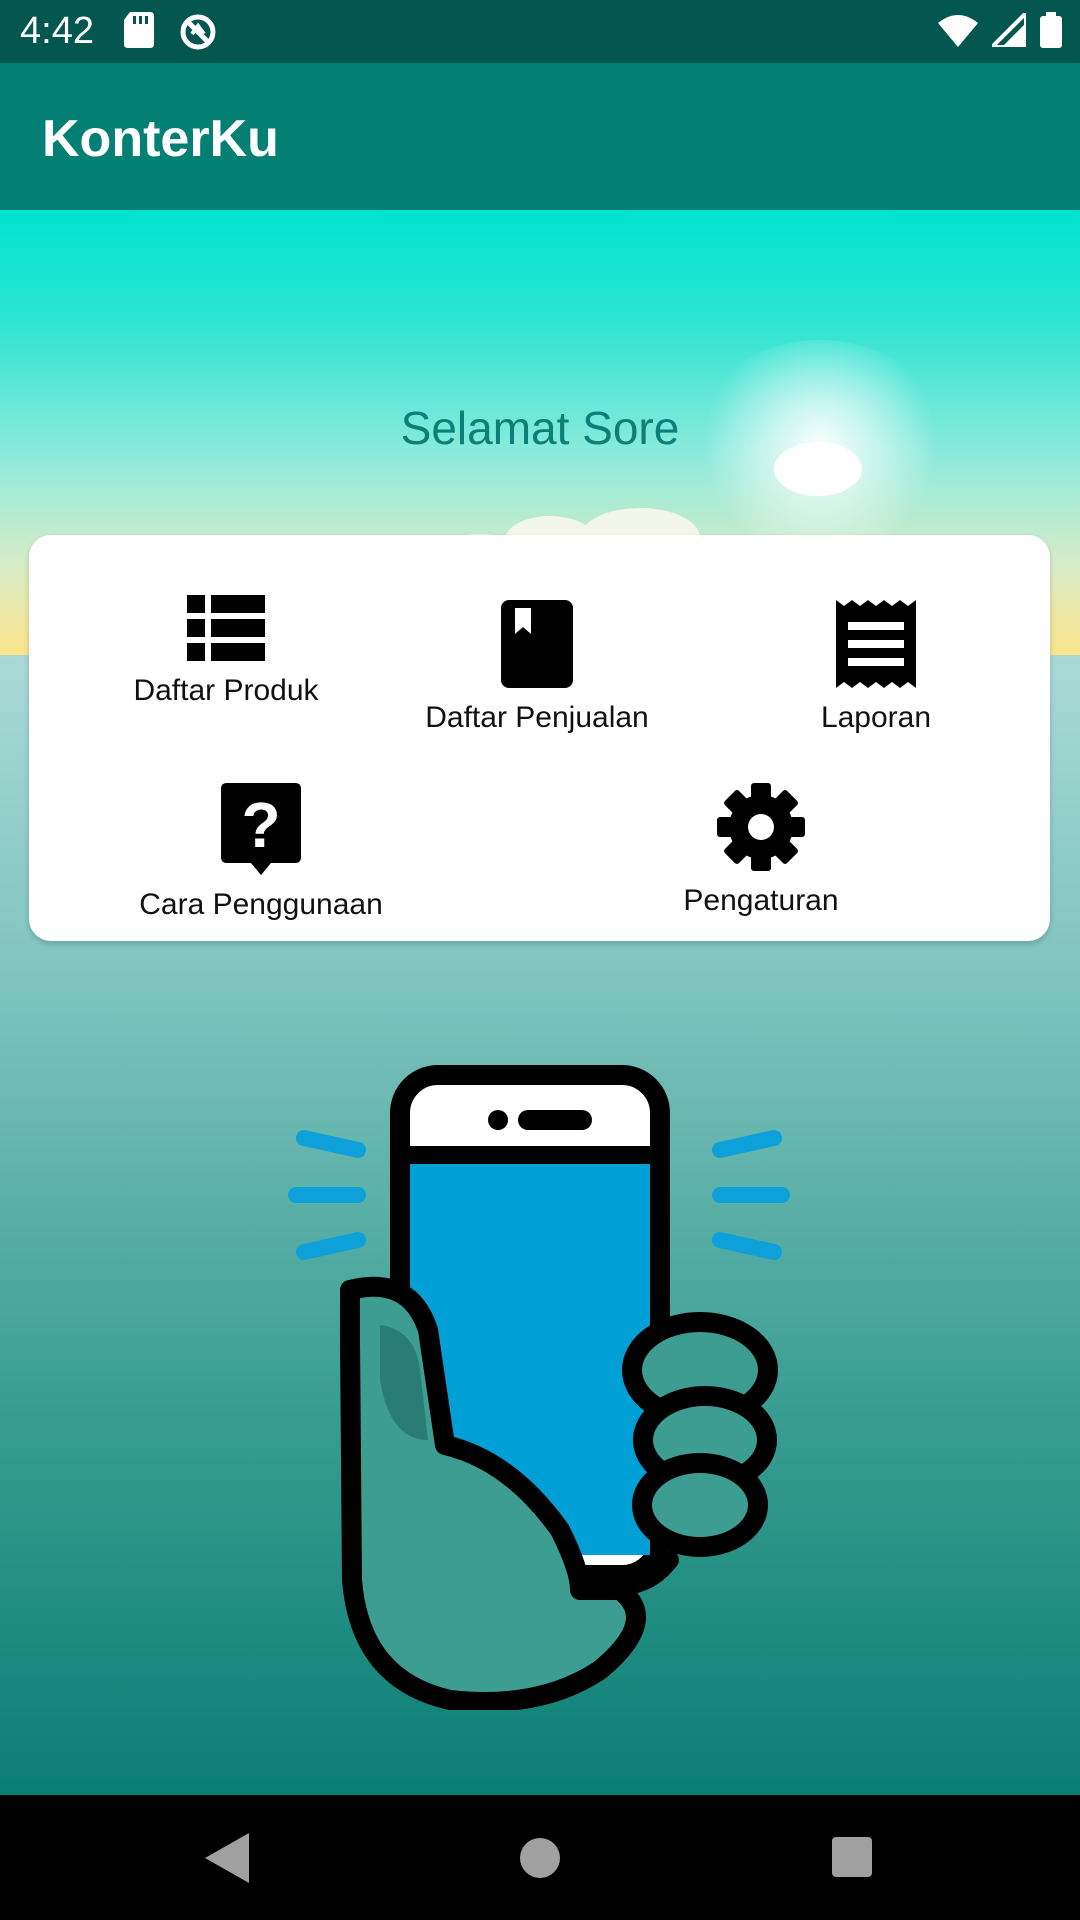 The image size is (1080, 1920). What do you see at coordinates (226, 690) in the screenshot?
I see `menu-item-label: Daftar Produk` at bounding box center [226, 690].